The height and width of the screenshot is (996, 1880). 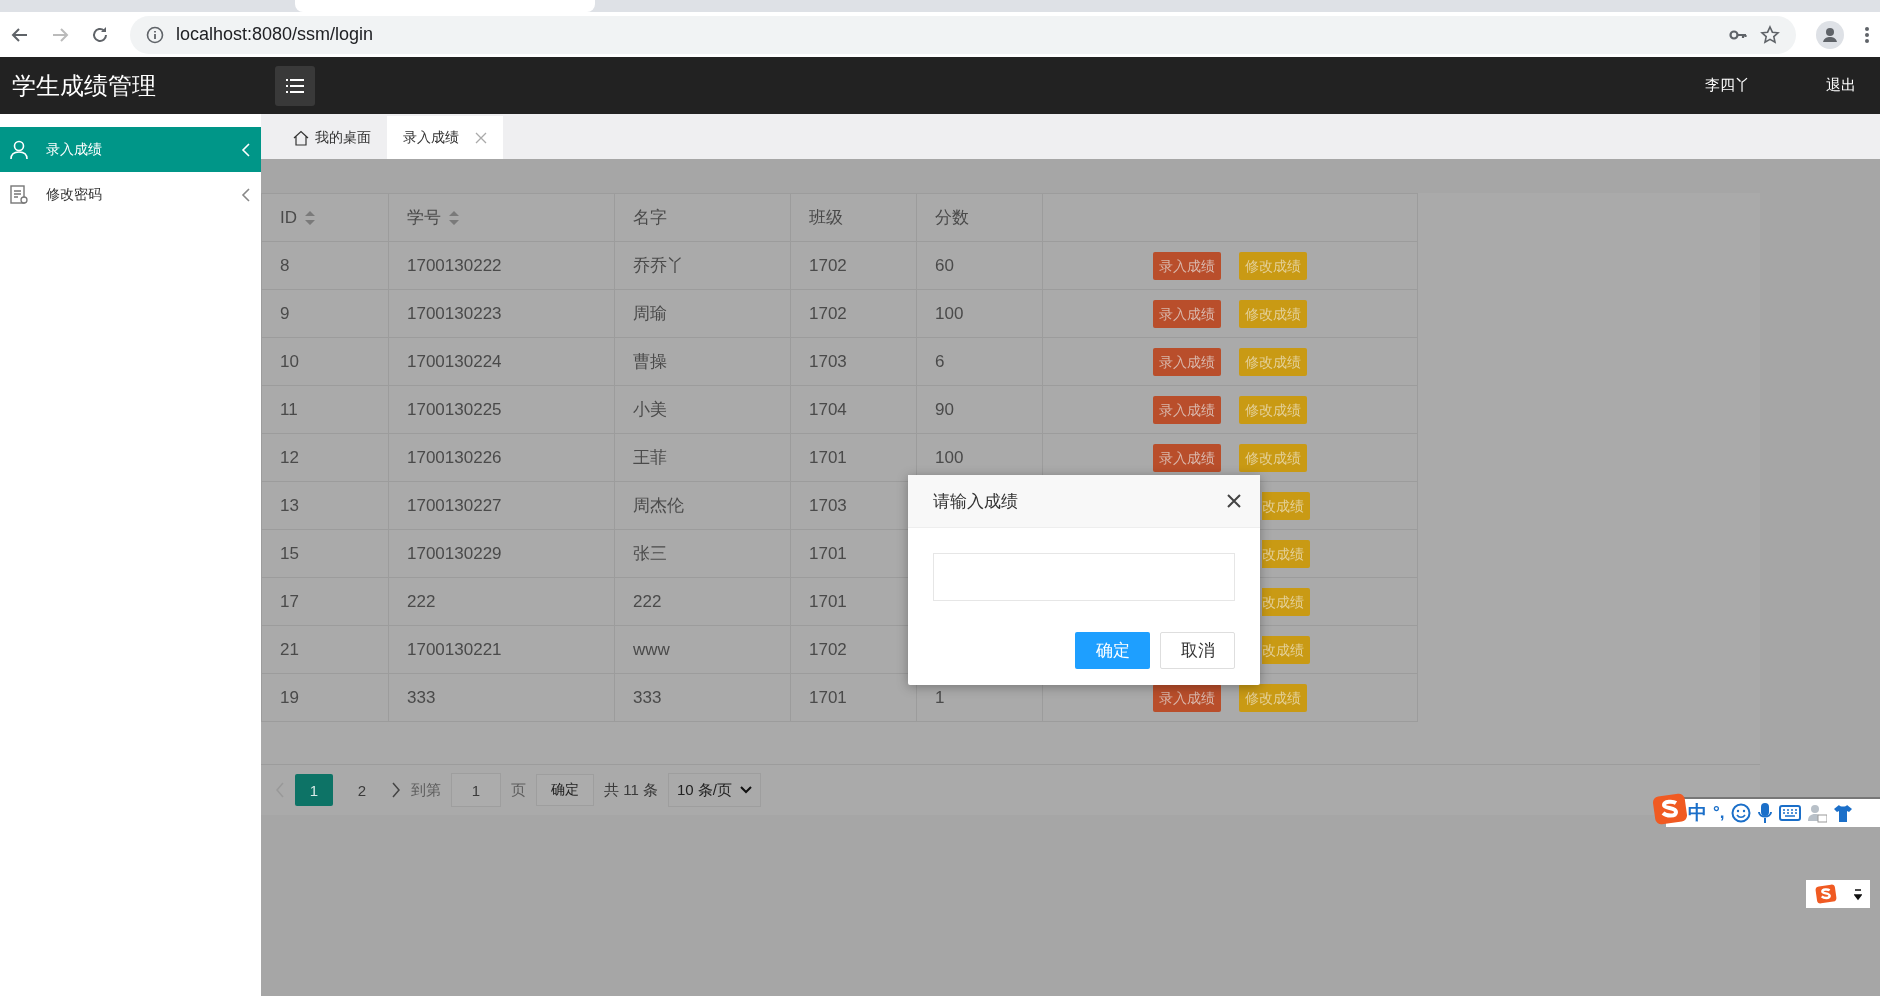 What do you see at coordinates (289, 697) in the screenshot?
I see `table-cell: 19` at bounding box center [289, 697].